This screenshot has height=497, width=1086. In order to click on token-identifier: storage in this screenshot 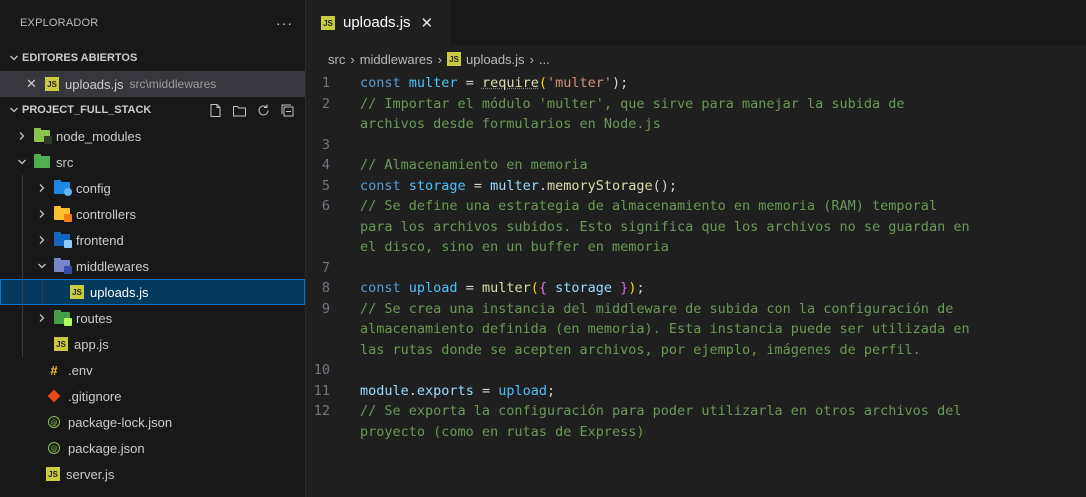, I will do `click(584, 288)`.